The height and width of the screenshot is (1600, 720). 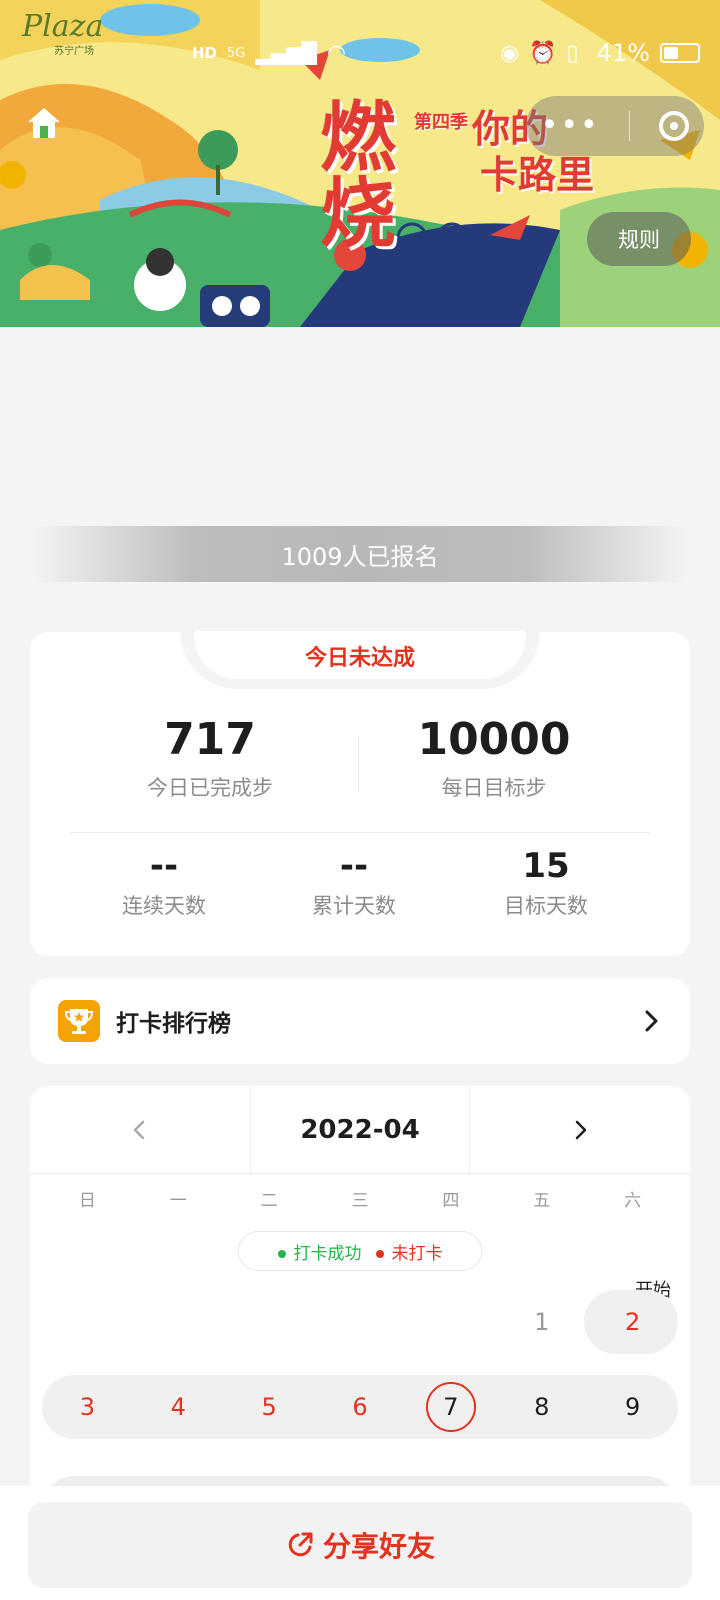 What do you see at coordinates (178, 1407) in the screenshot?
I see `calendar-day: 4` at bounding box center [178, 1407].